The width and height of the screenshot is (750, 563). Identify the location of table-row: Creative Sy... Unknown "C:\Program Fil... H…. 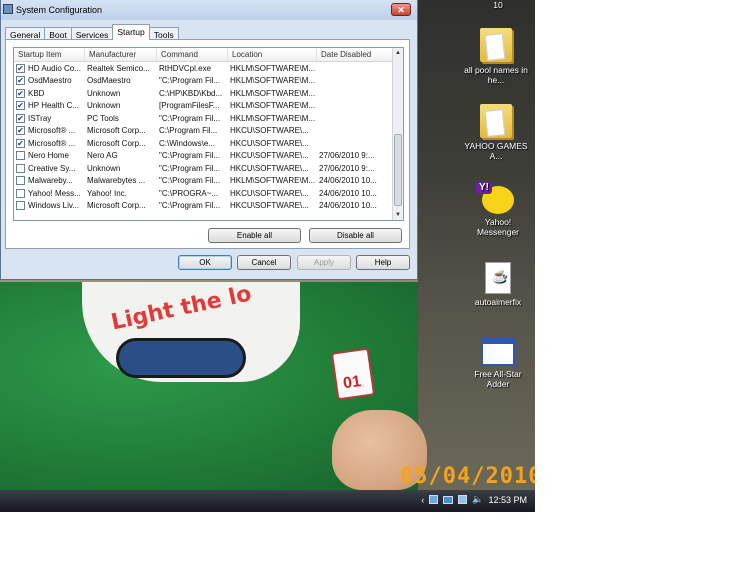
(208, 168).